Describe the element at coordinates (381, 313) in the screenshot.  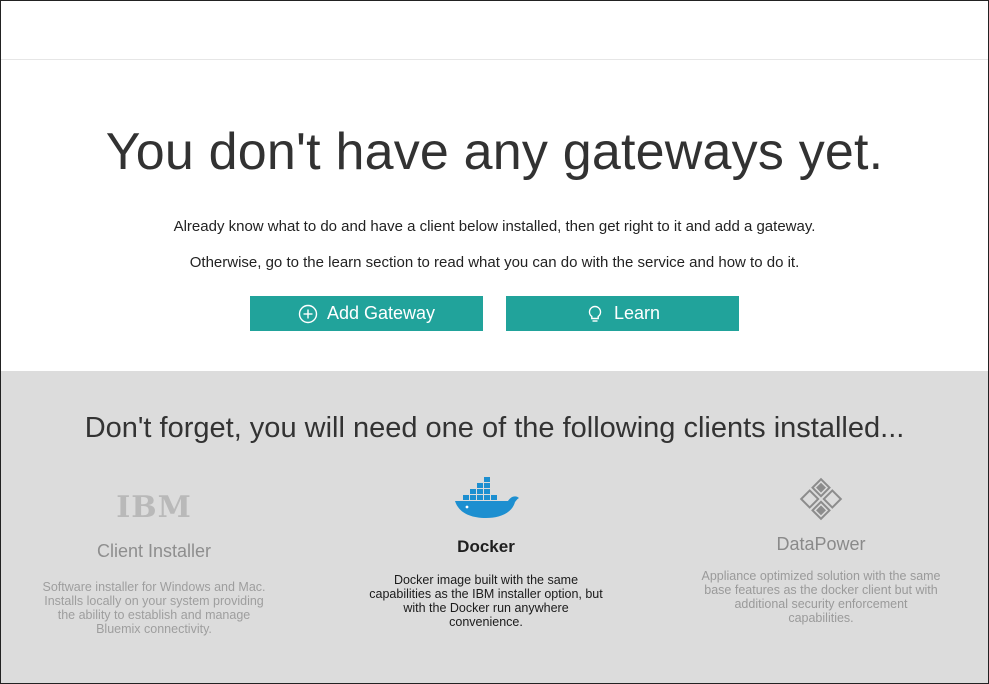
I see `add-gateway-label: Add Gateway` at that location.